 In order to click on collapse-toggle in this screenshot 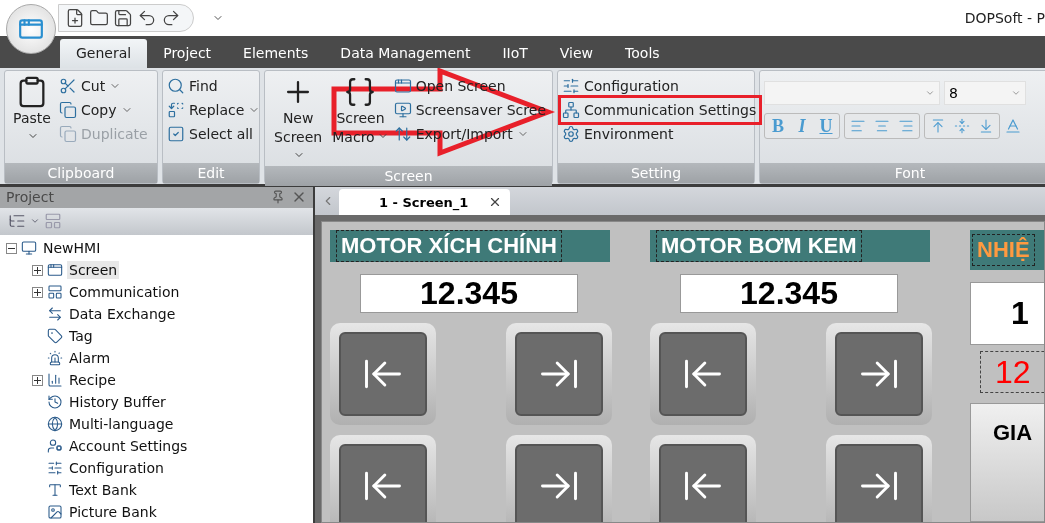, I will do `click(11, 248)`.